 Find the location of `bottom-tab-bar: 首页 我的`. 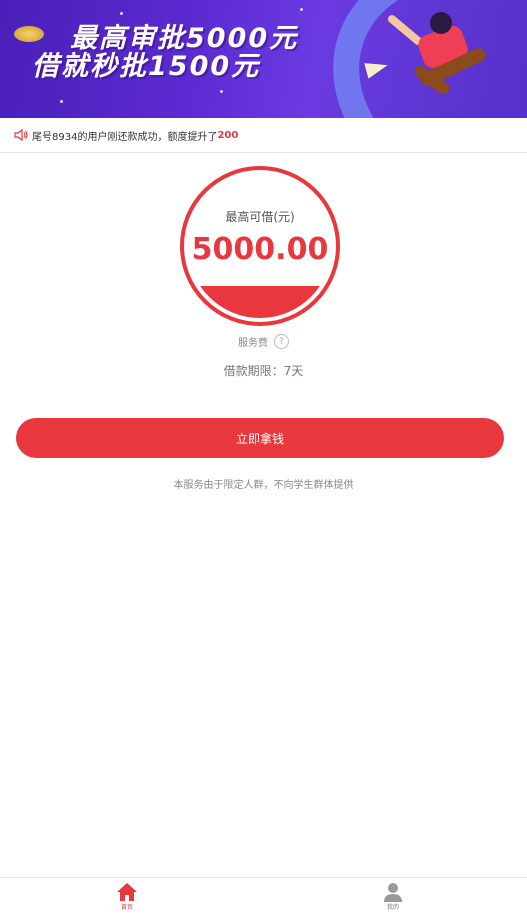

bottom-tab-bar: 首页 我的 is located at coordinates (263, 895).